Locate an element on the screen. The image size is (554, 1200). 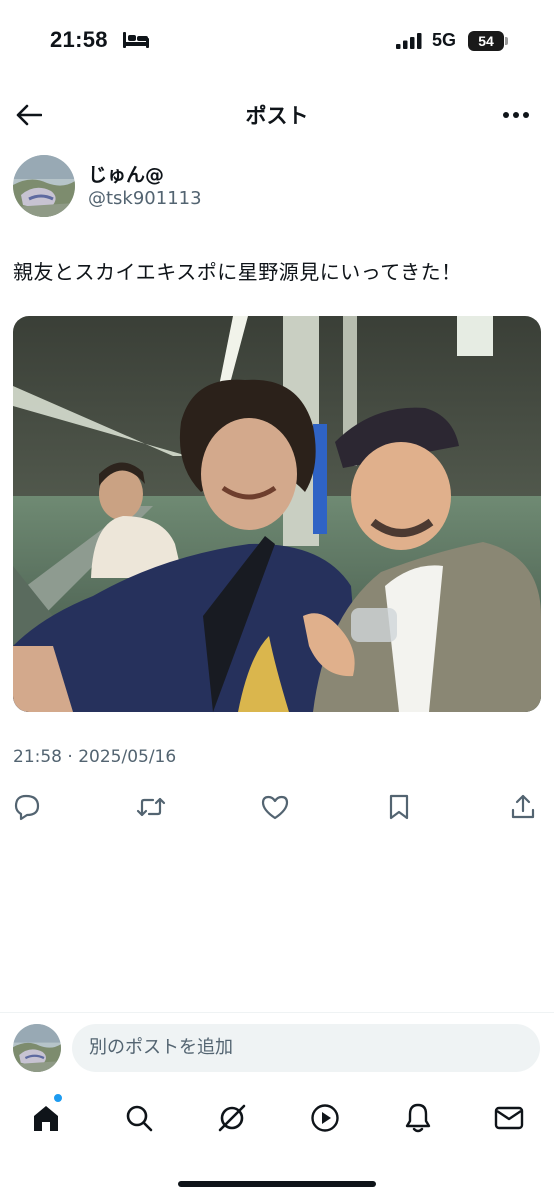
reply-icon is located at coordinates (27, 807).